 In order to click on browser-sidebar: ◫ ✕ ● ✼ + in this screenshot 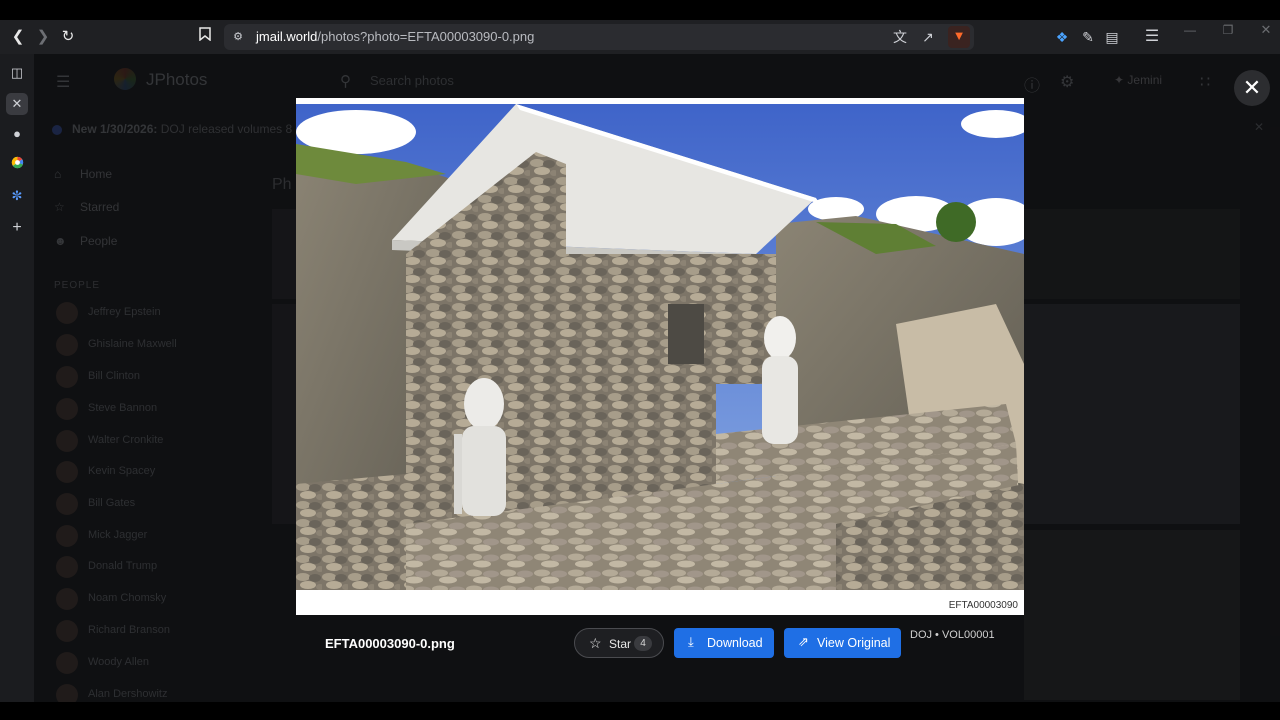, I will do `click(17, 378)`.